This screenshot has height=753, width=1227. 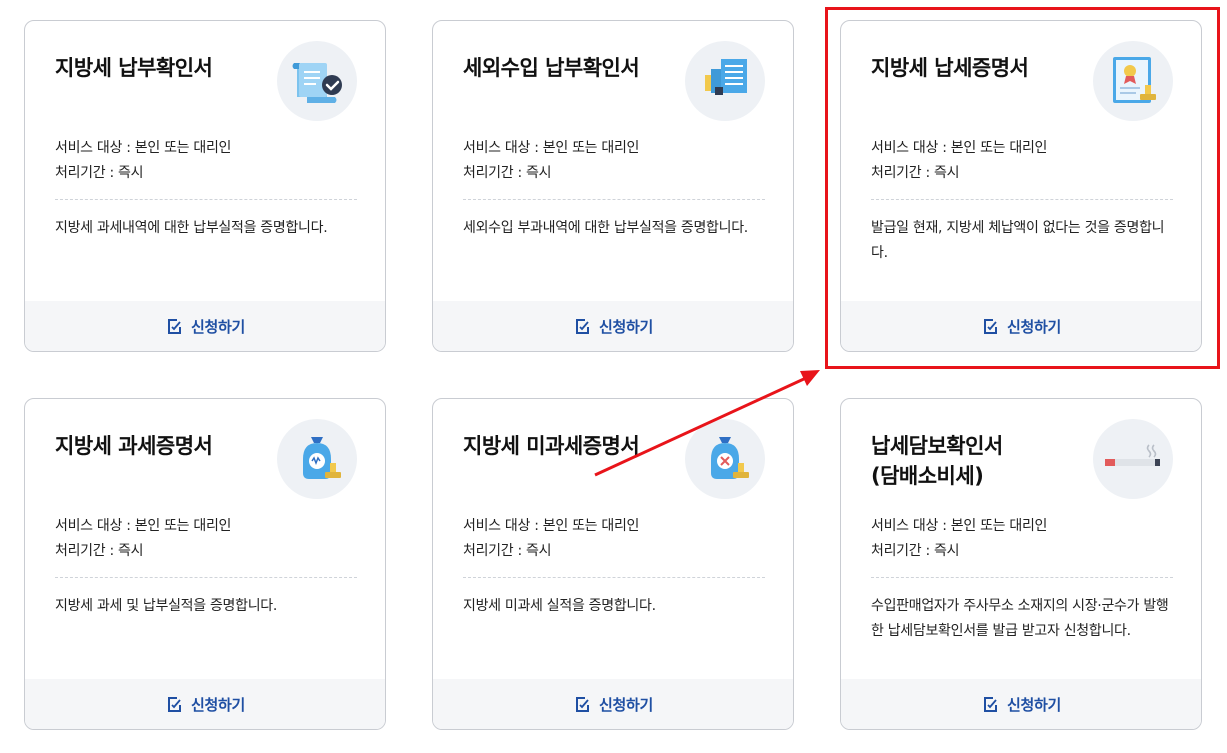 What do you see at coordinates (134, 68) in the screenshot?
I see `card-title: 지방세 납부확인서` at bounding box center [134, 68].